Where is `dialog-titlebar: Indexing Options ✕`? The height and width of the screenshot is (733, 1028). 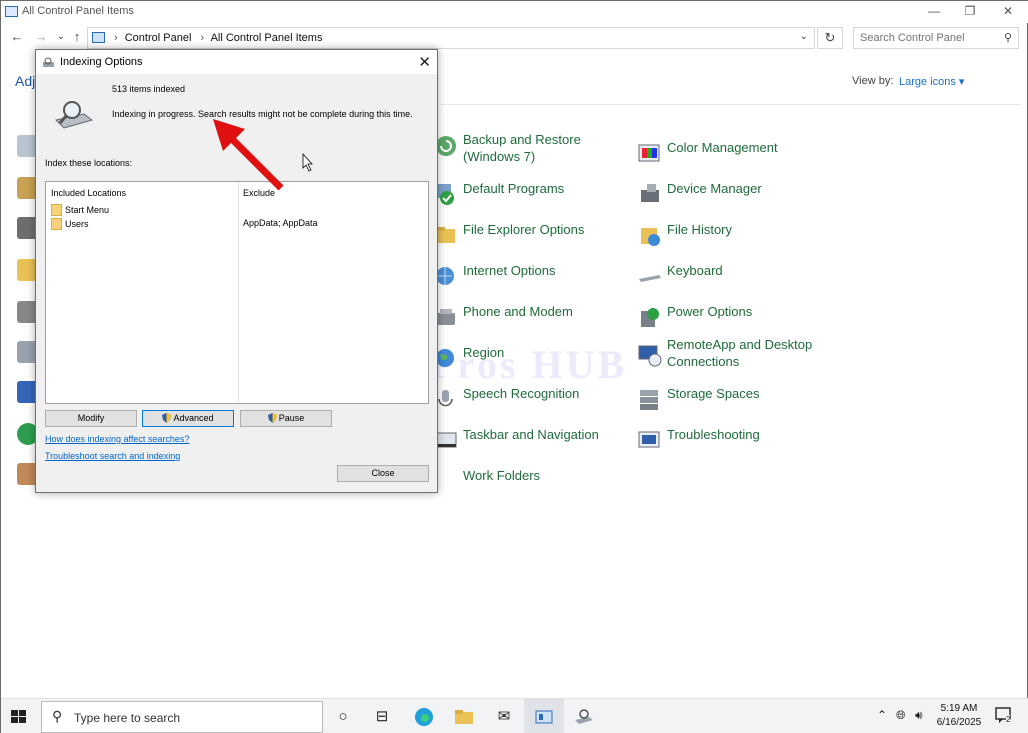 dialog-titlebar: Indexing Options ✕ is located at coordinates (236, 62).